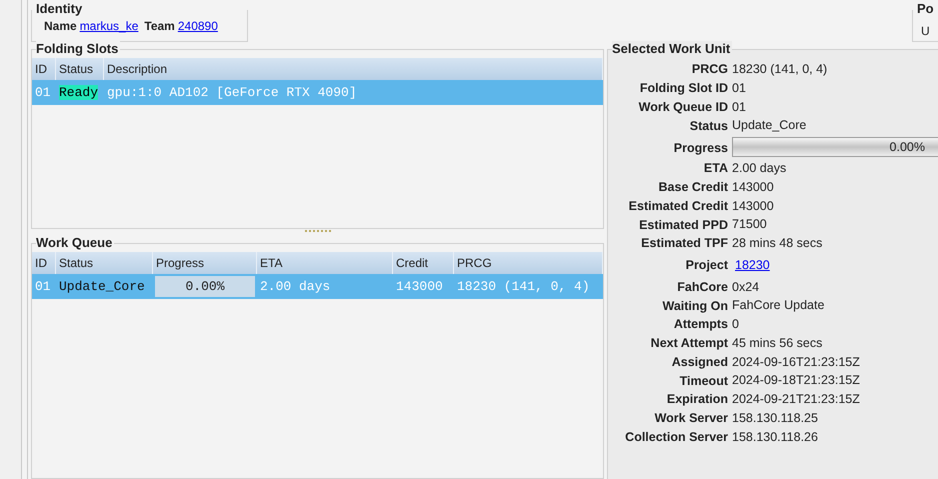  Describe the element at coordinates (691, 418) in the screenshot. I see `field-label: Work Server` at that location.